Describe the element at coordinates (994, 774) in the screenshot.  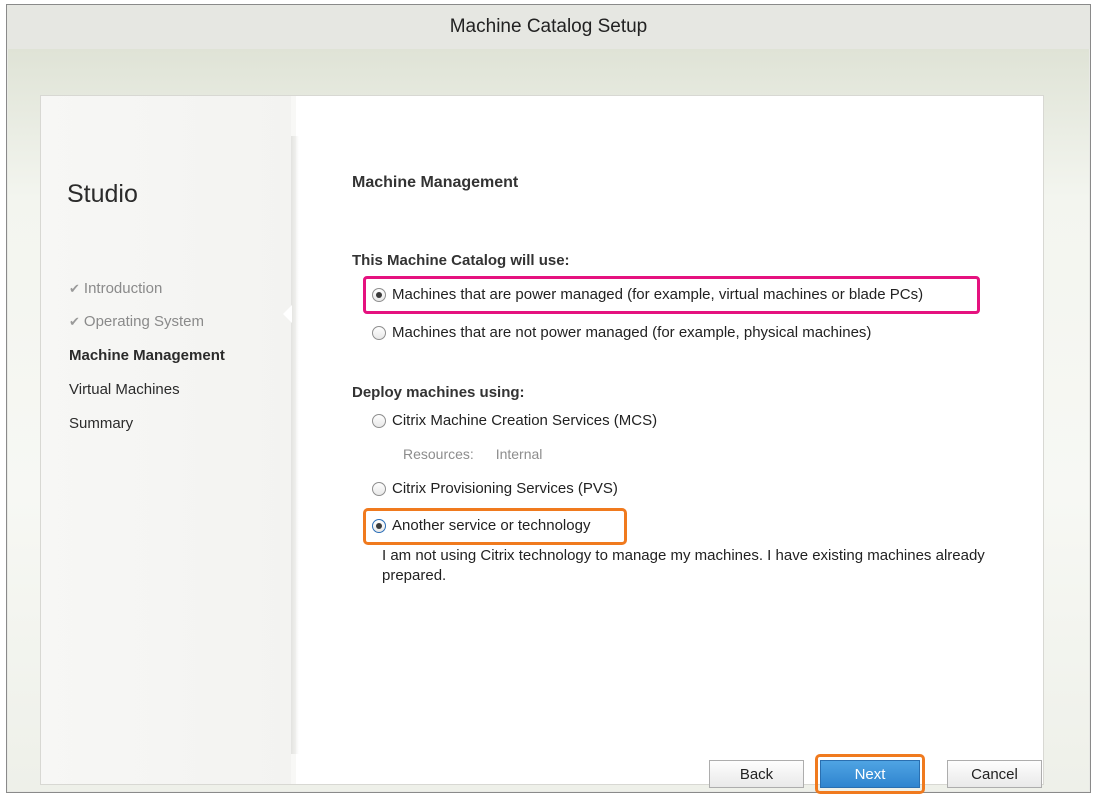
I see `cancel-button: Cancel` at that location.